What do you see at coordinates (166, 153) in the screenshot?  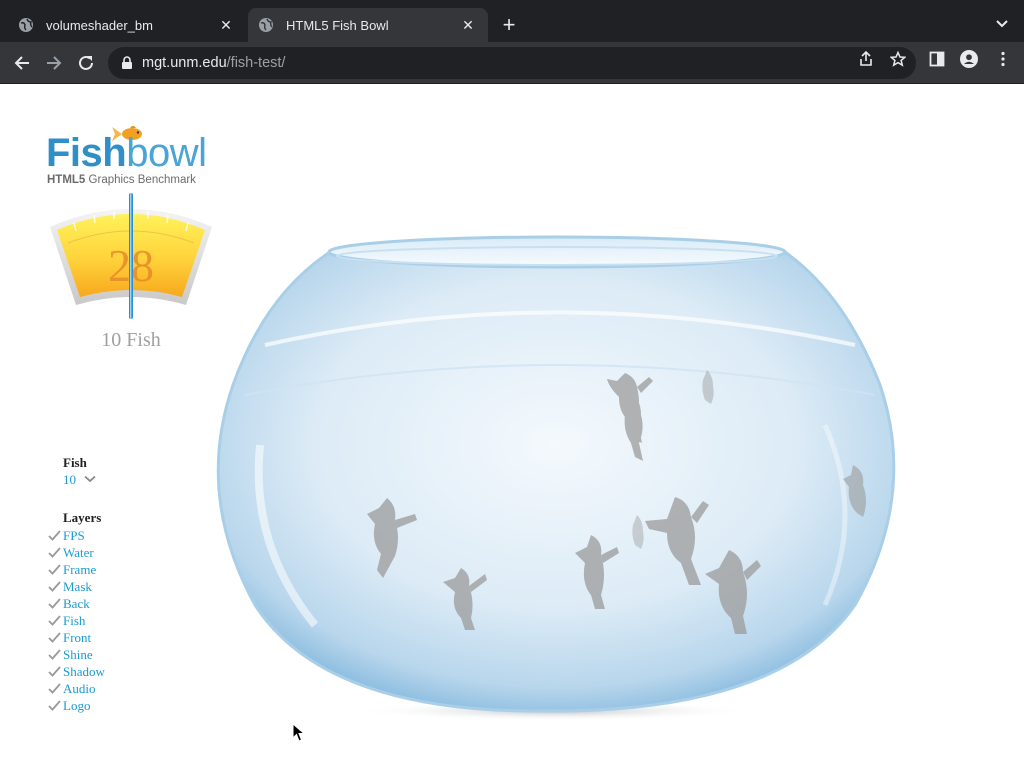 I see `logo-bowl-text: bowl` at bounding box center [166, 153].